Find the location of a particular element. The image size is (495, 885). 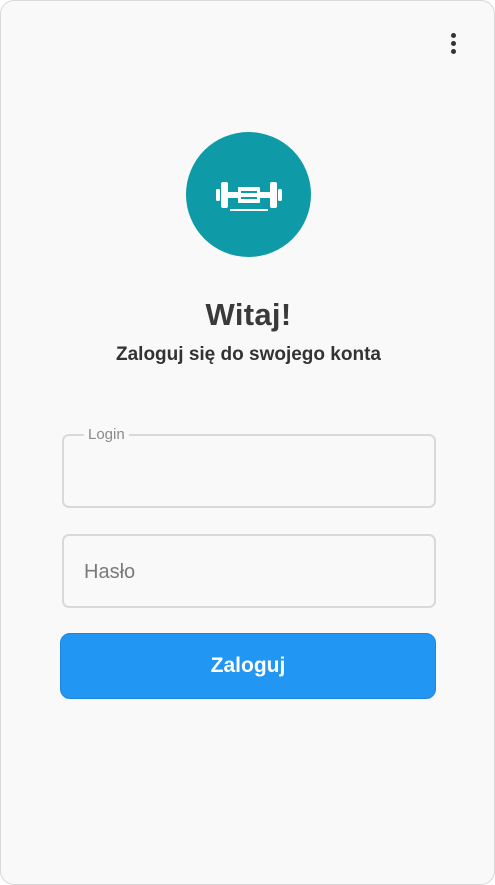

welcome-subtitle: Zaloguj się do swojego konta is located at coordinates (248, 354).